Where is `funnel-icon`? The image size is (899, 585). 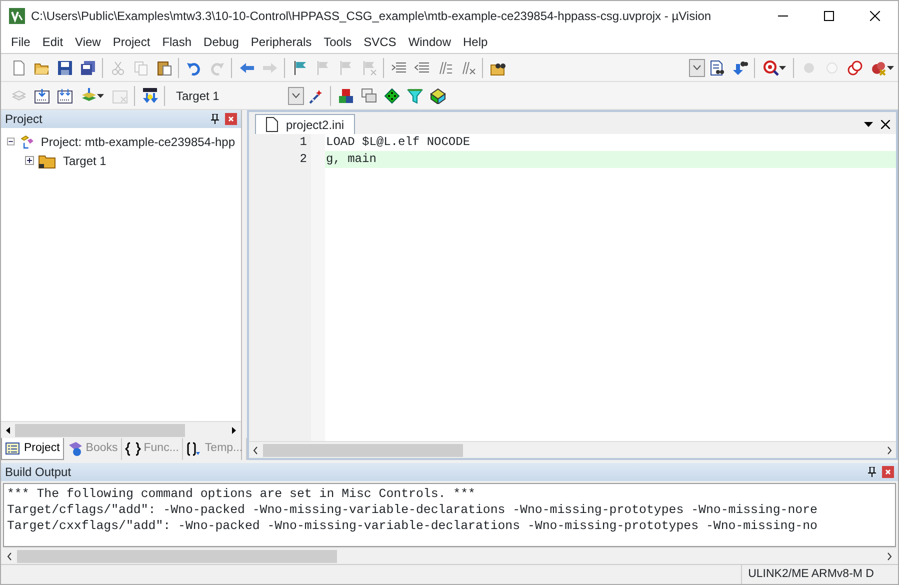
funnel-icon is located at coordinates (414, 96).